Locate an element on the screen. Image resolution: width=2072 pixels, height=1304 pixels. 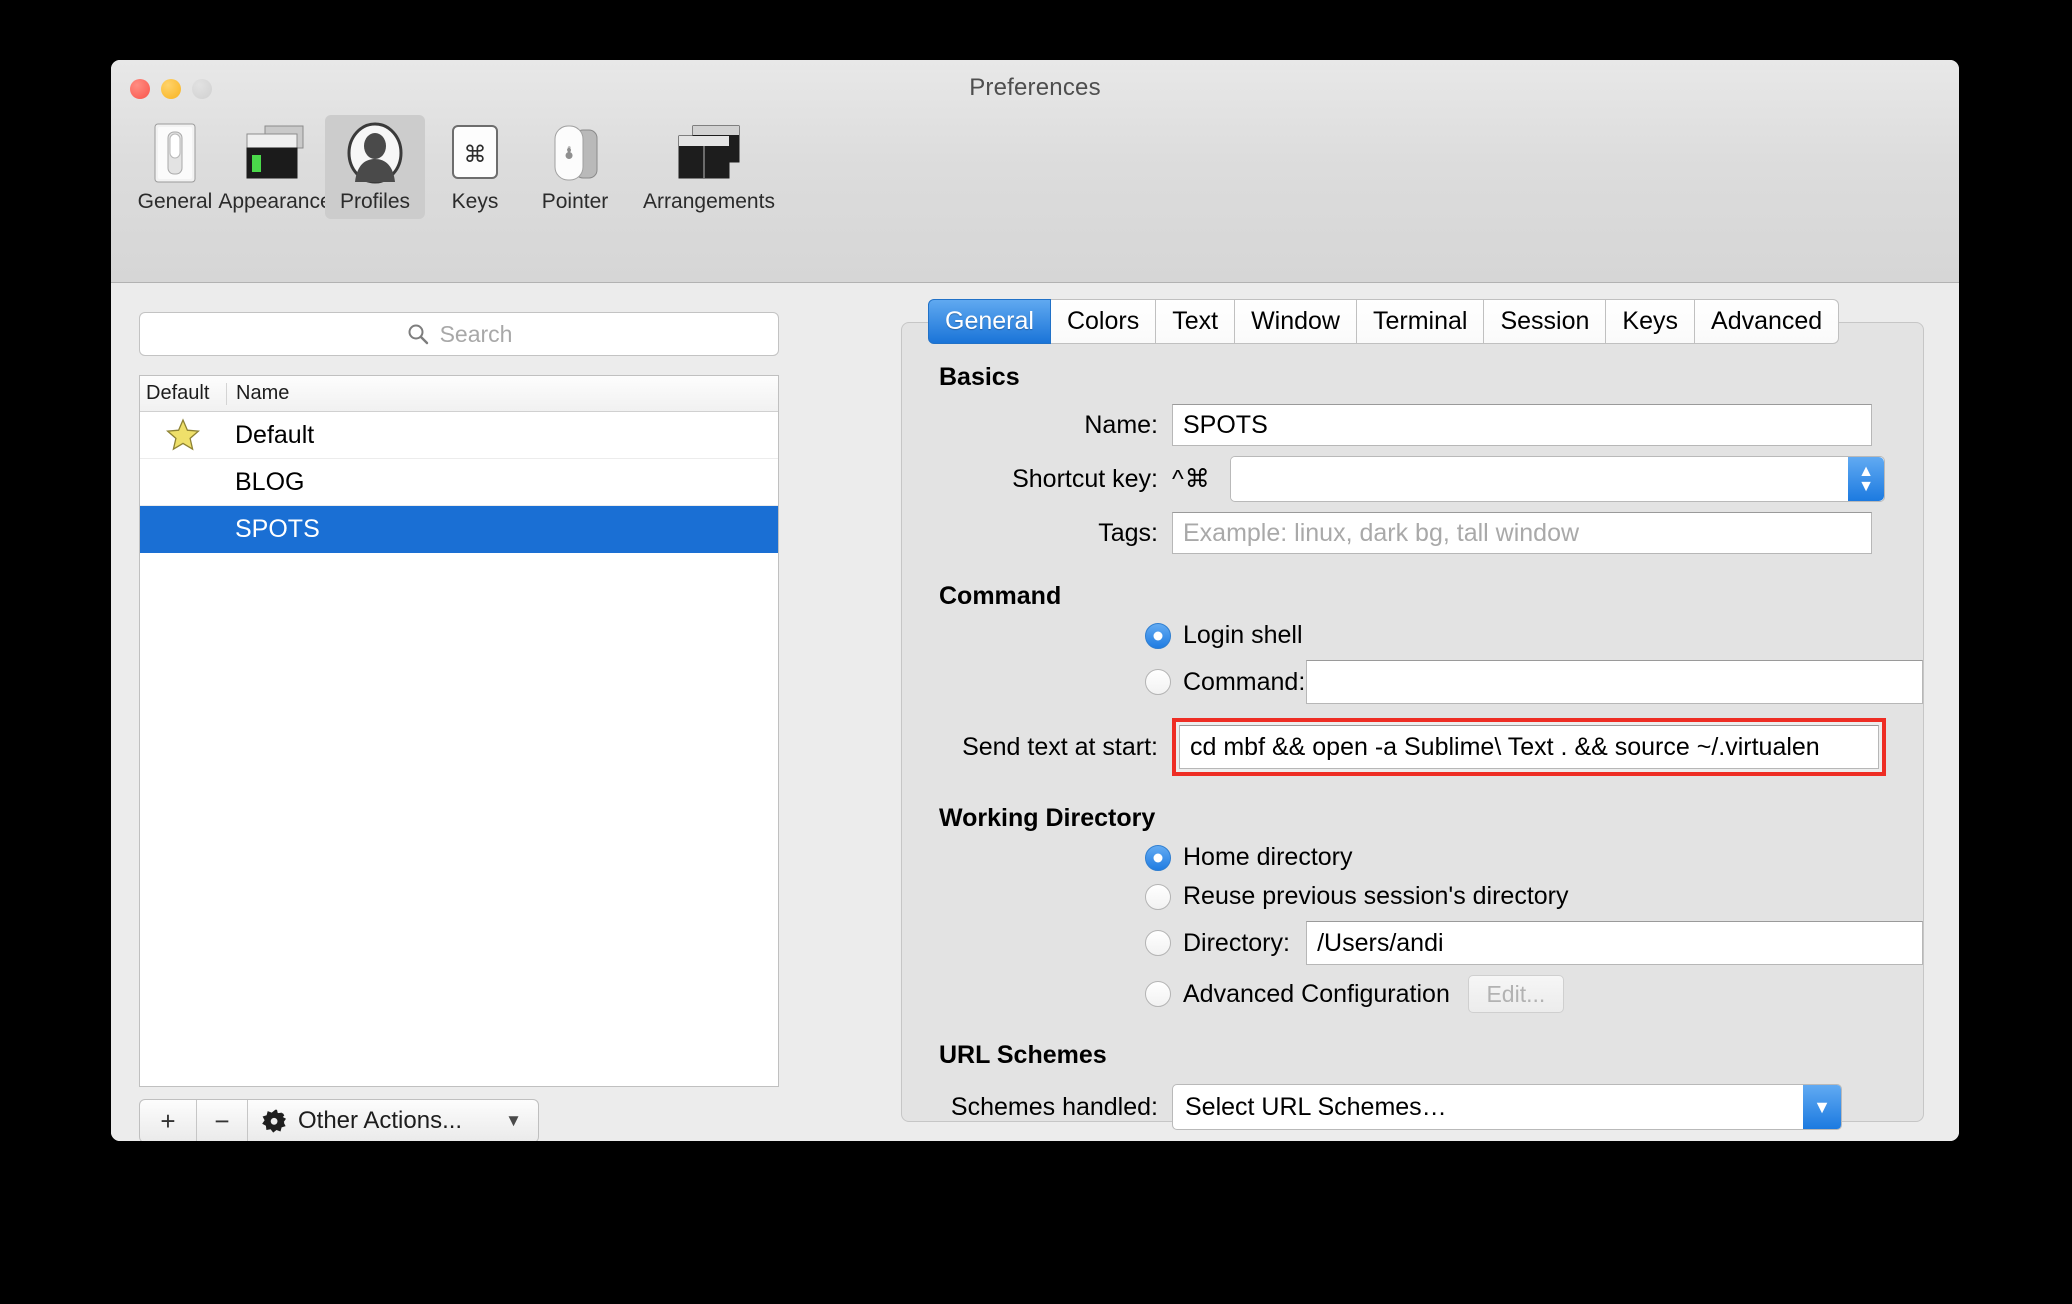
remove-profile-button: − is located at coordinates (222, 1120).